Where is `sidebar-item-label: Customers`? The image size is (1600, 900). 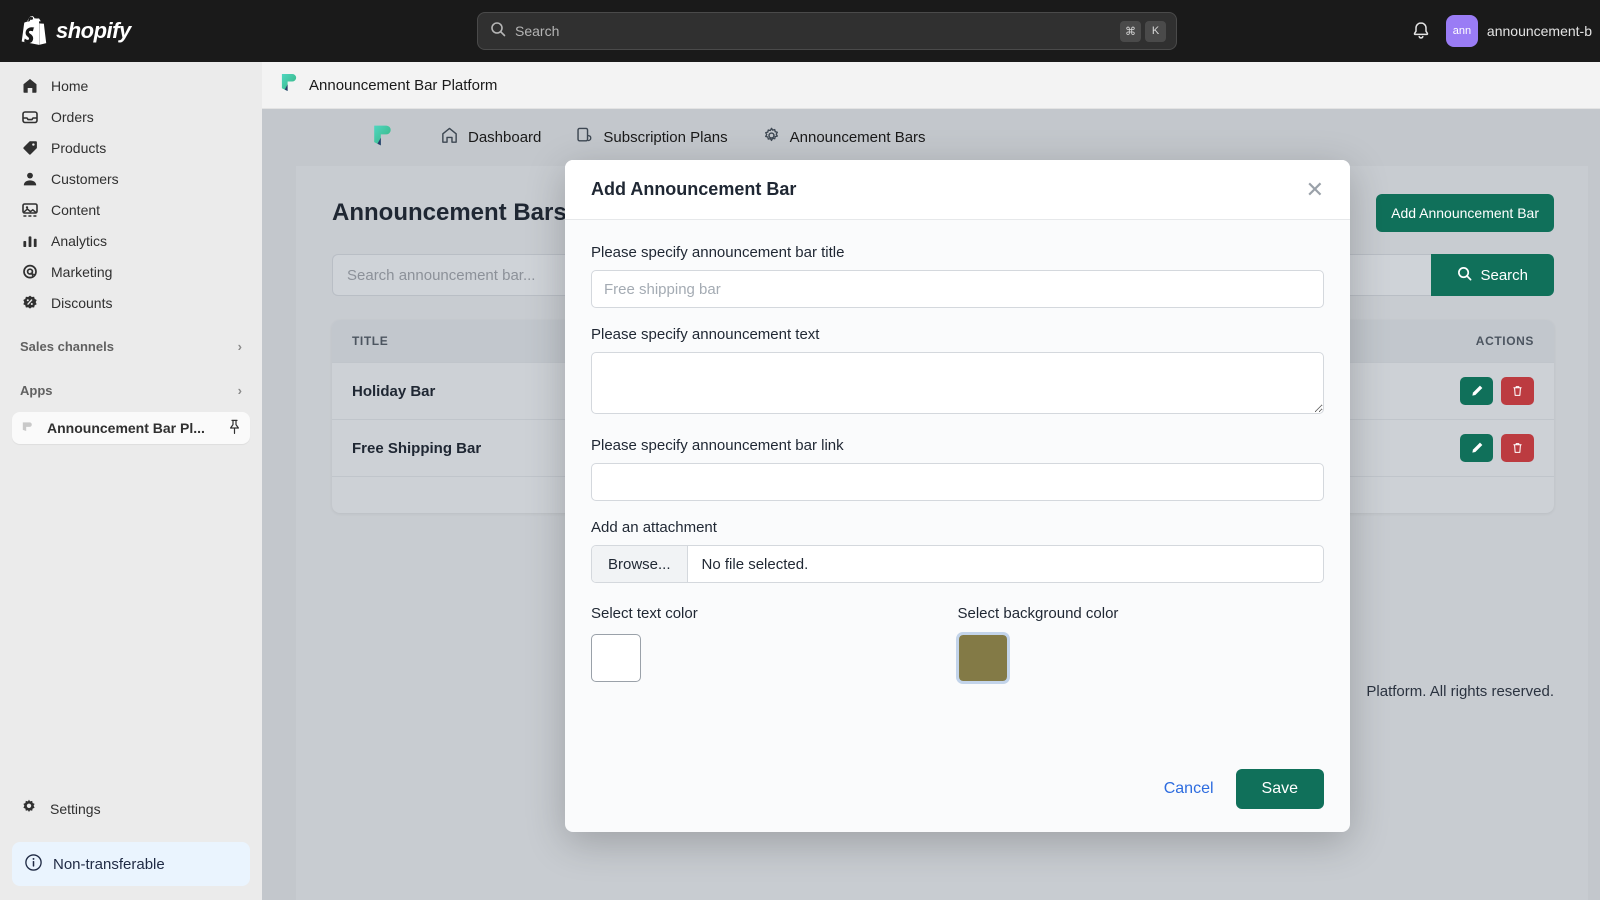 sidebar-item-label: Customers is located at coordinates (85, 178).